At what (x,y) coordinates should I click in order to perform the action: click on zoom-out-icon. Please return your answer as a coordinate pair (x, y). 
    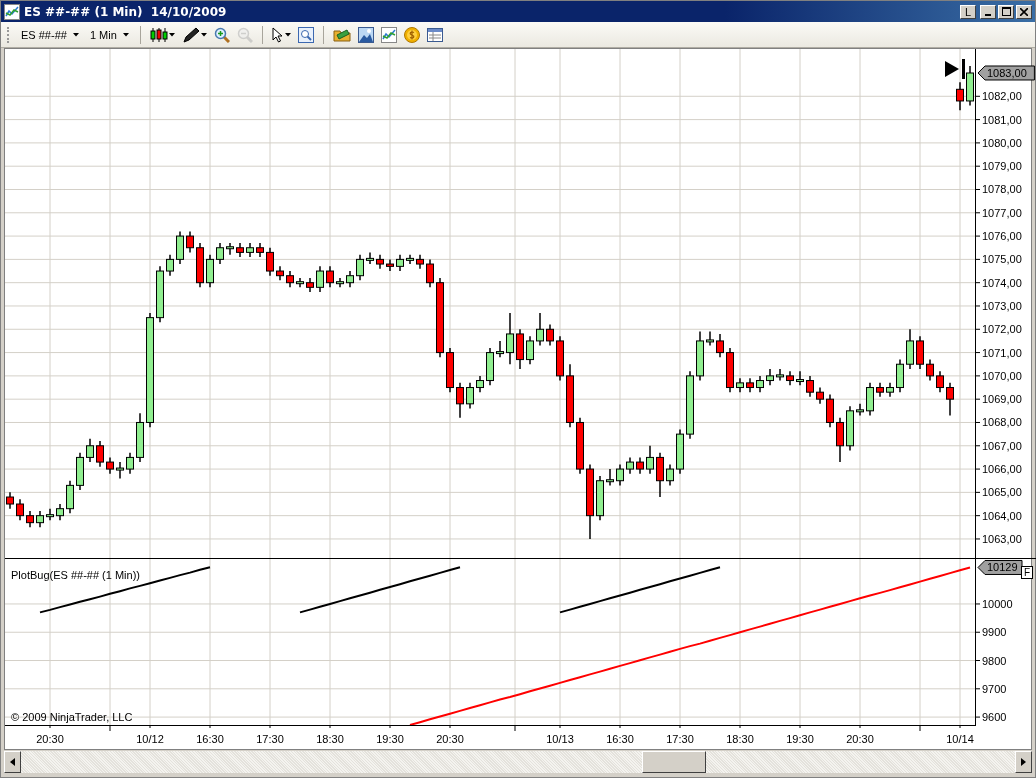
    Looking at the image, I should click on (244, 34).